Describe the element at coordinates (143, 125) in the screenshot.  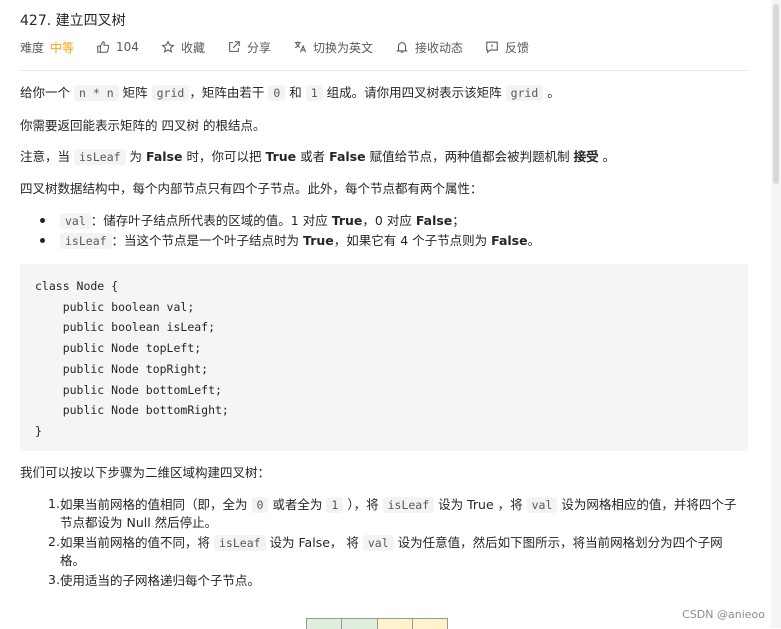
I see `description-paragraph-2: 你需要返回能表示矩阵的 四叉树 的根结点。` at that location.